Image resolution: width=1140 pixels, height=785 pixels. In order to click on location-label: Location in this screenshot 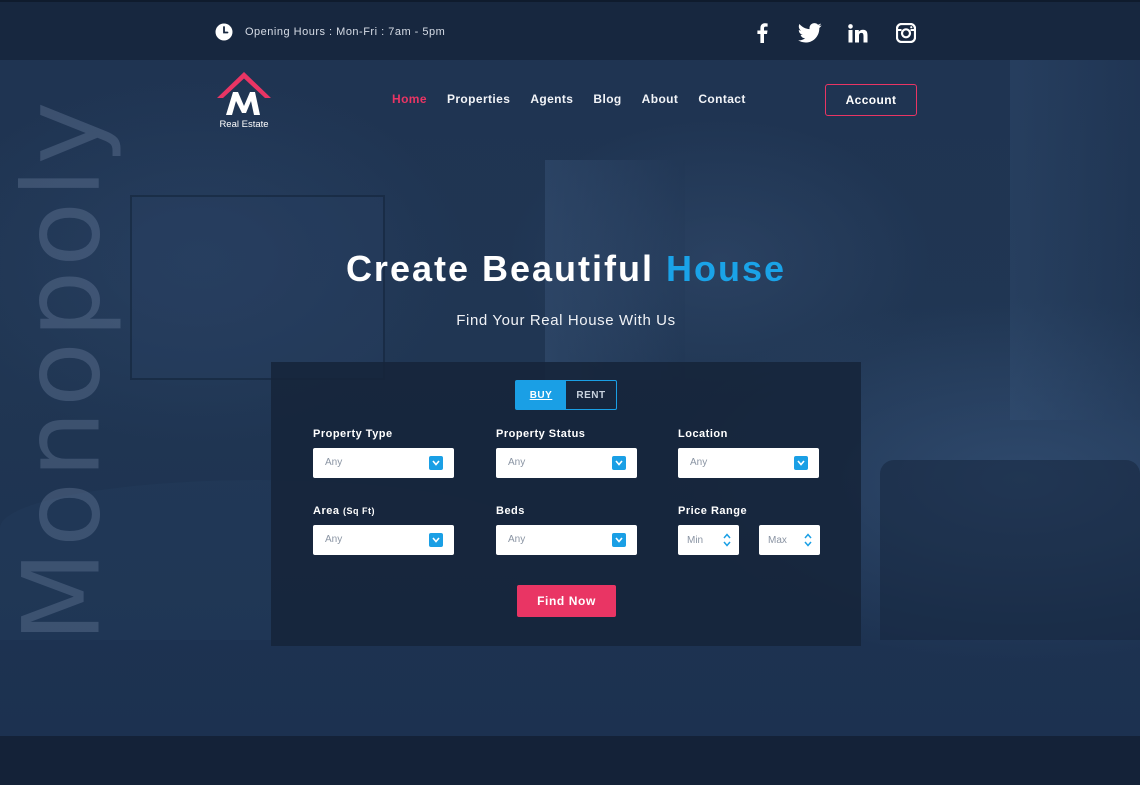, I will do `click(703, 434)`.